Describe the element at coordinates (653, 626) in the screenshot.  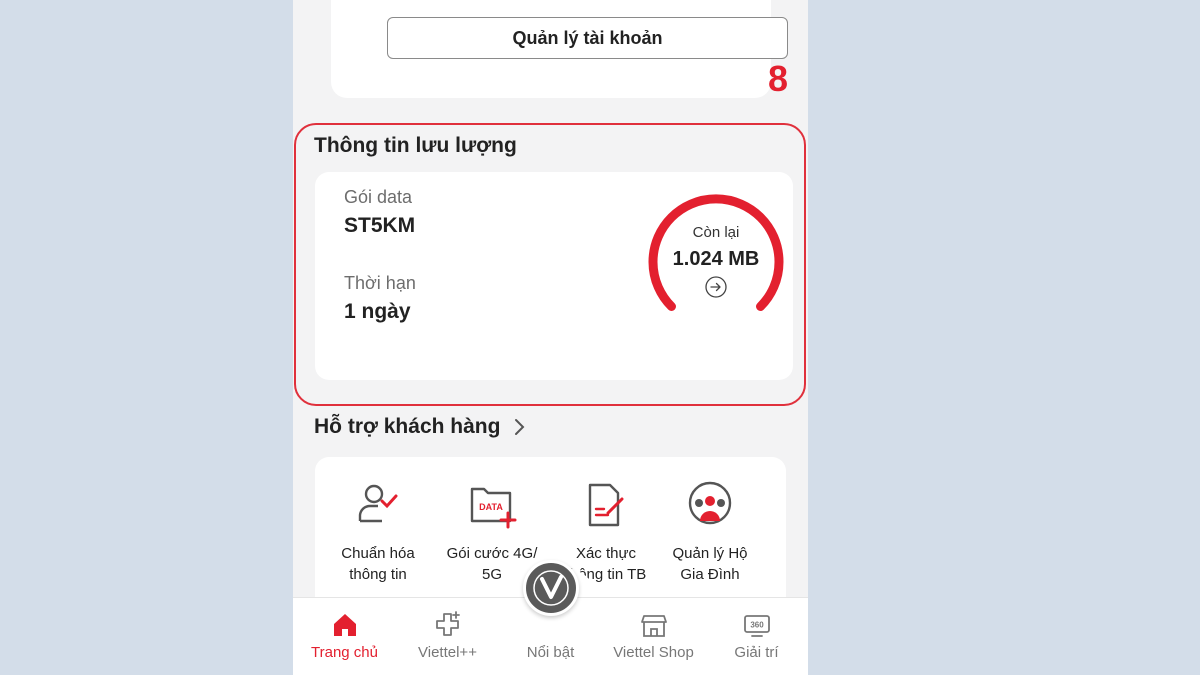
I see `shop-icon` at that location.